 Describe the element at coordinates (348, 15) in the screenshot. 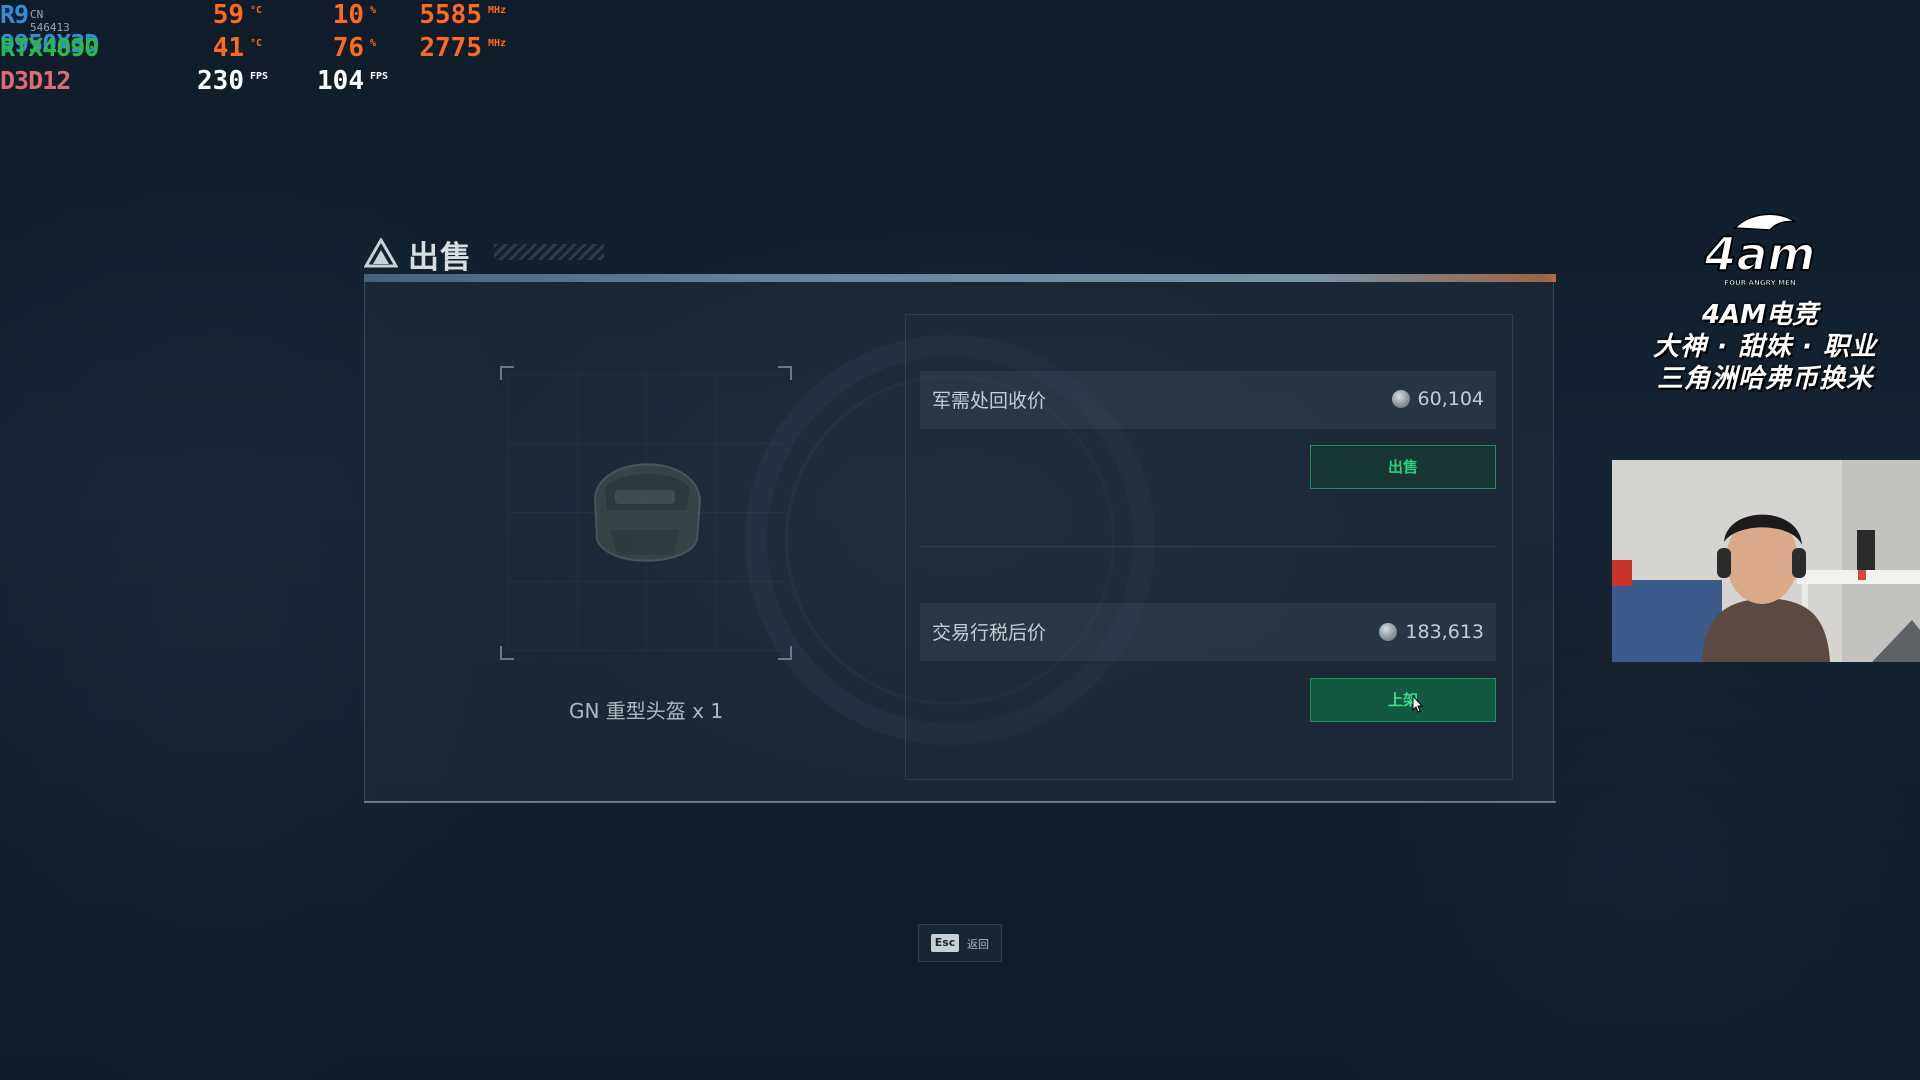

I see `cpu-load: 10` at that location.